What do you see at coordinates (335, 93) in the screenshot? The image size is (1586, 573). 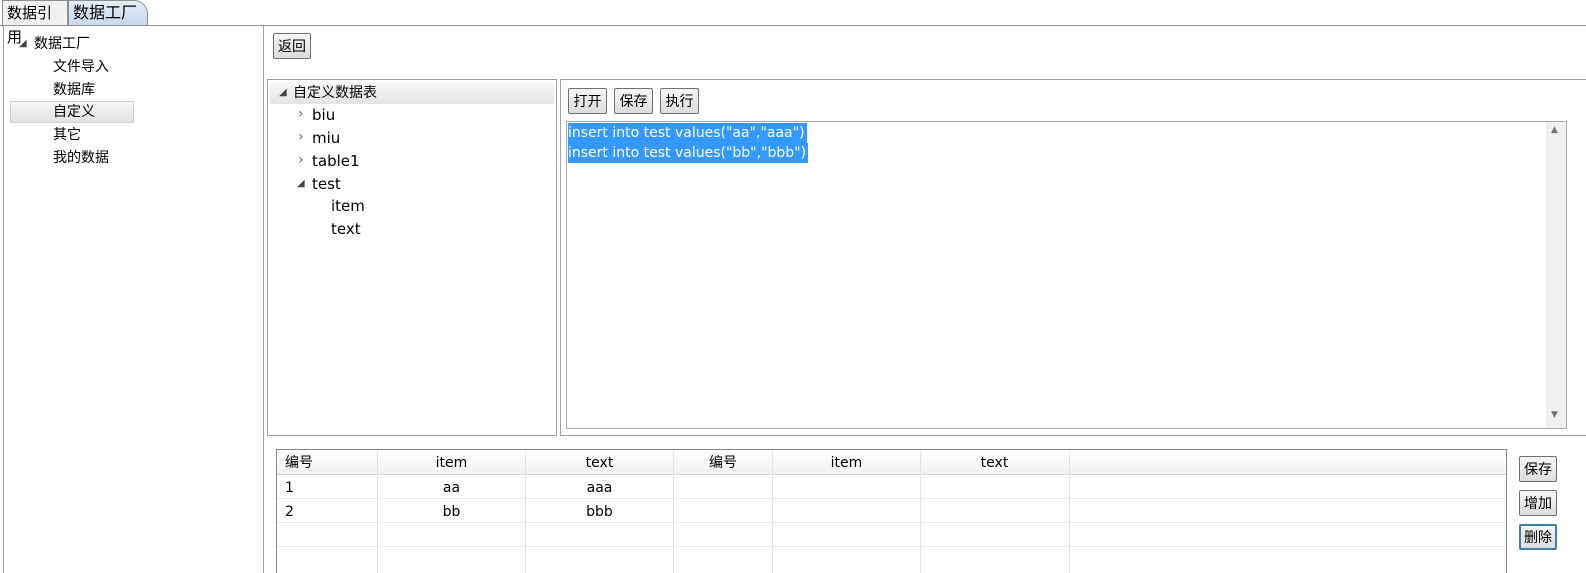 I see `table-tree-root: 自定义数据表` at bounding box center [335, 93].